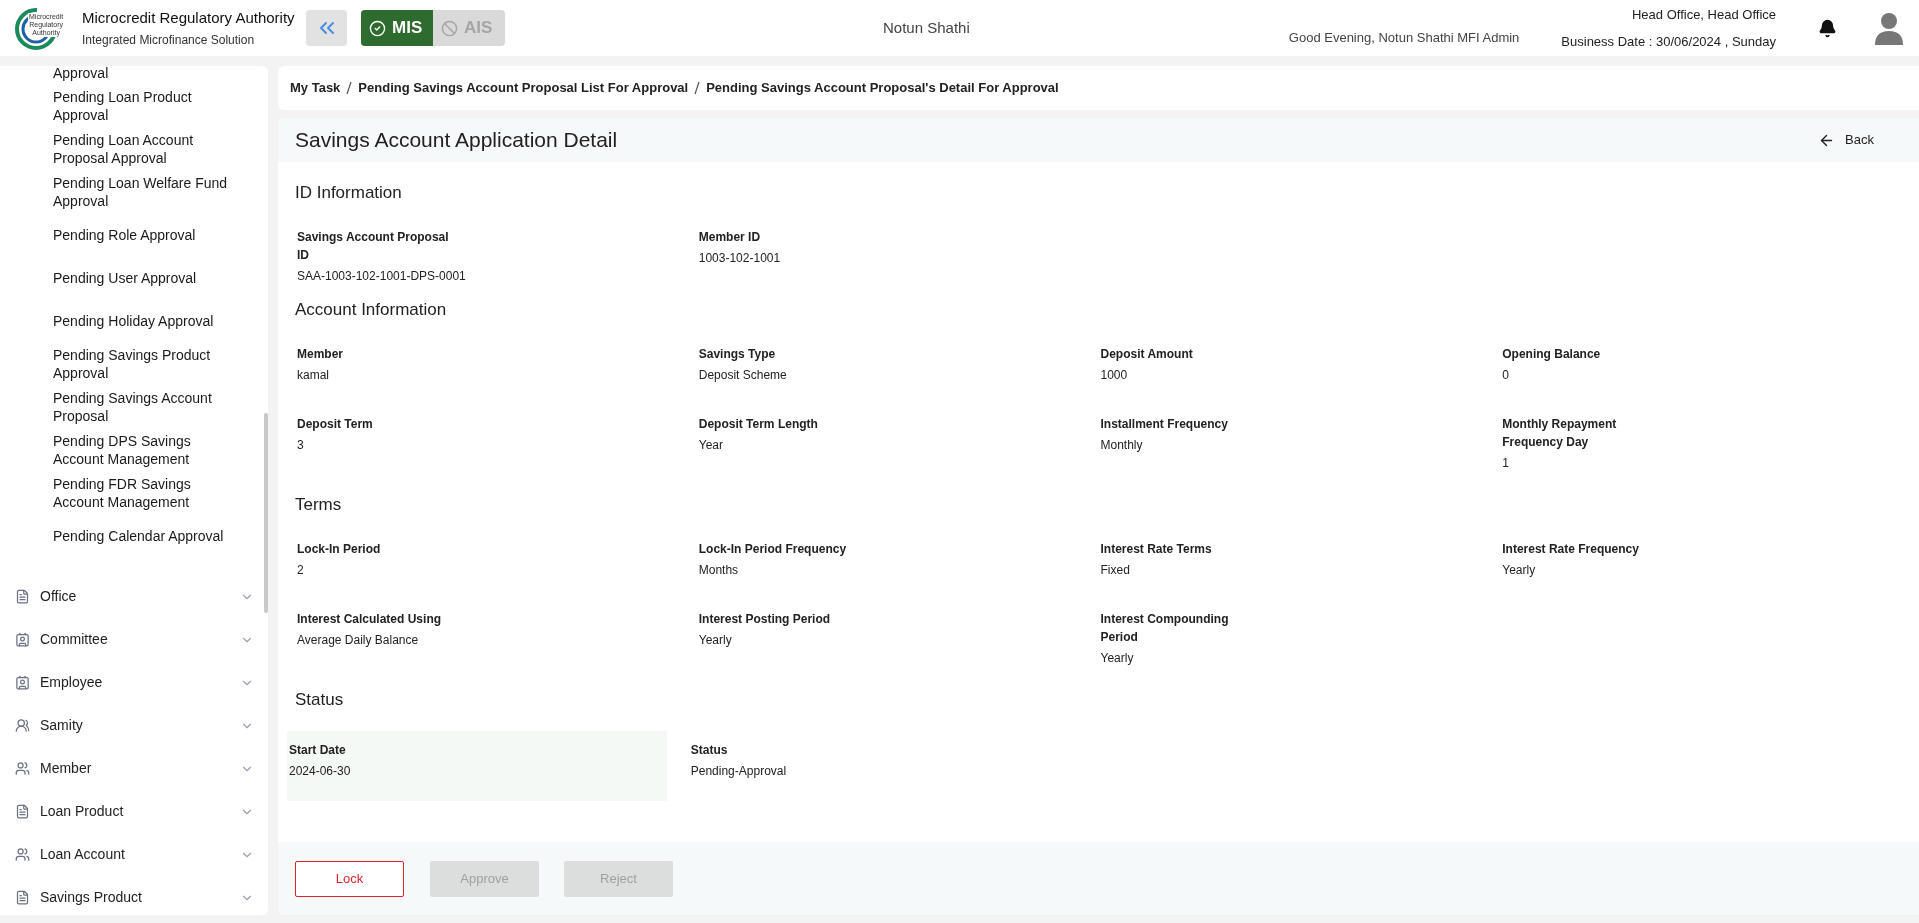 The image size is (1919, 923). What do you see at coordinates (1571, 549) in the screenshot?
I see `field-label: Interest Rate Frequency` at bounding box center [1571, 549].